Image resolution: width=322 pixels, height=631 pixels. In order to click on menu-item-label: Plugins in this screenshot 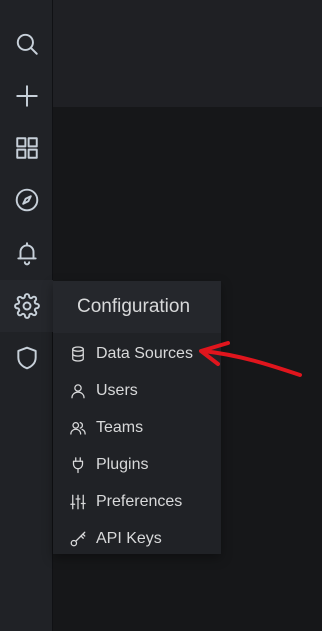, I will do `click(122, 464)`.